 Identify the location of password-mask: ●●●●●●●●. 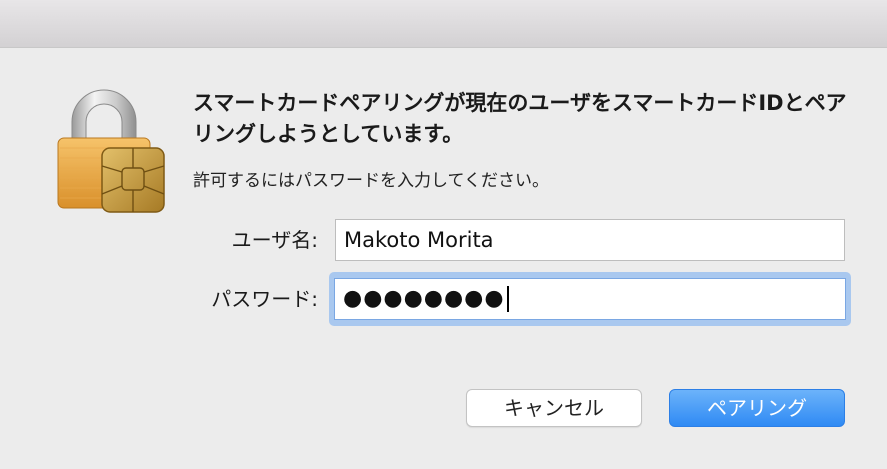
(424, 298).